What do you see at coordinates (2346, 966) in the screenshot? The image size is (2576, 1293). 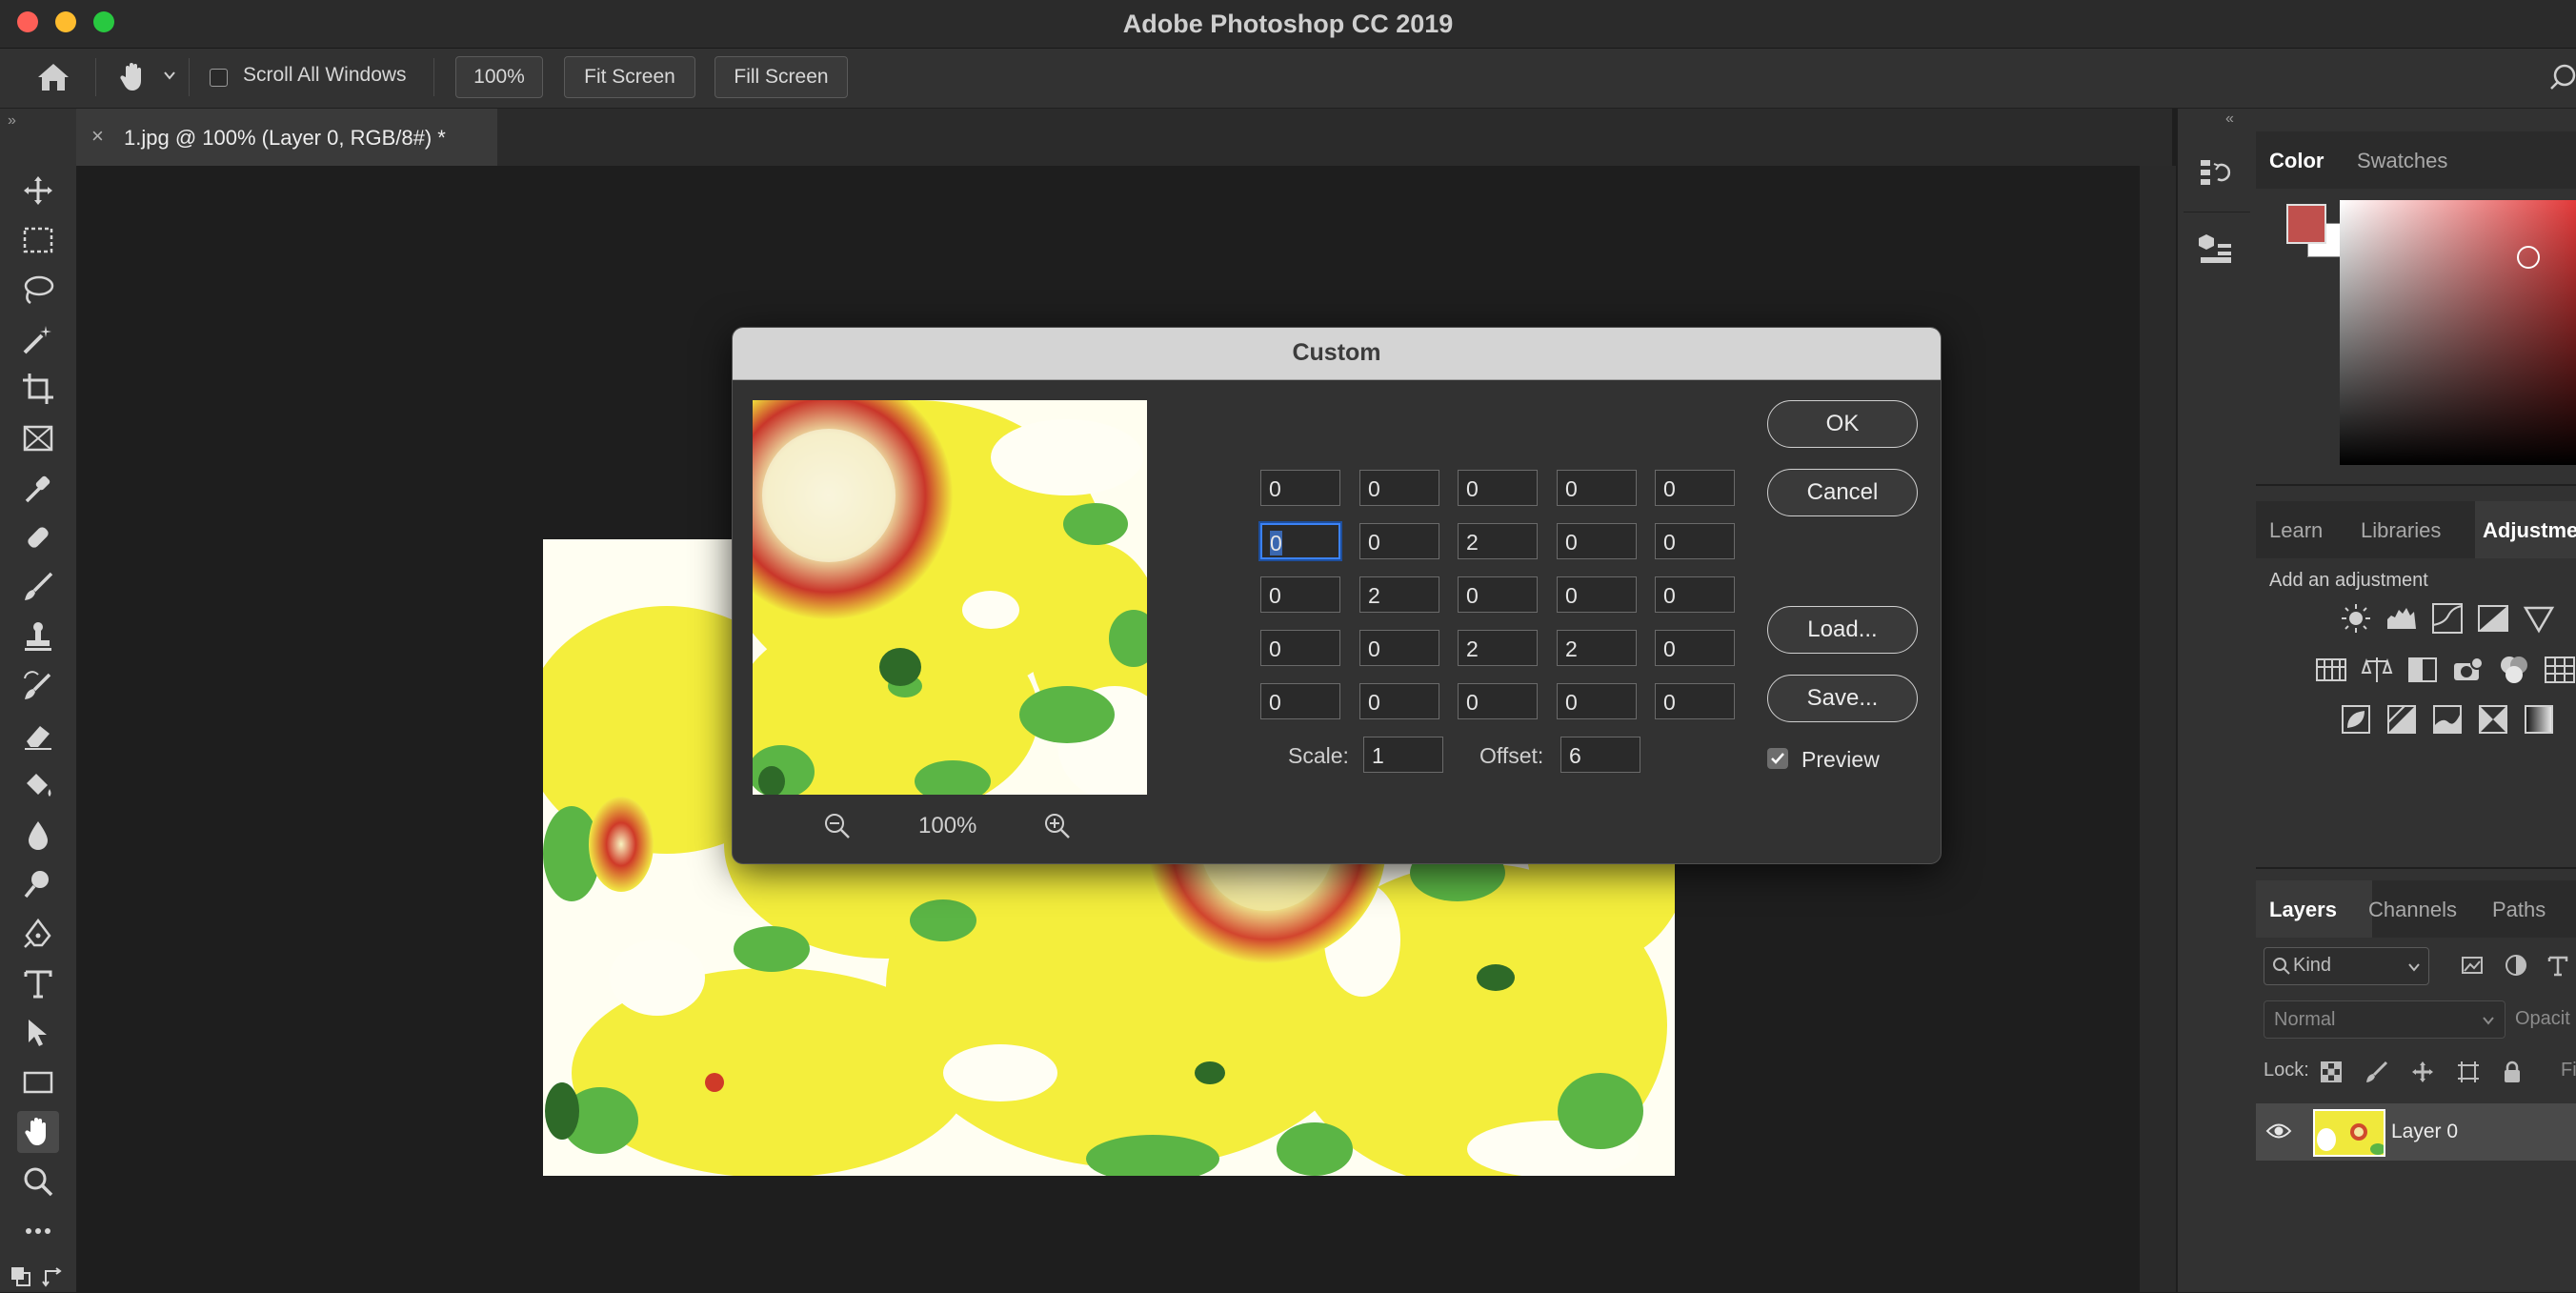 I see `layer-filter-select: Kind` at bounding box center [2346, 966].